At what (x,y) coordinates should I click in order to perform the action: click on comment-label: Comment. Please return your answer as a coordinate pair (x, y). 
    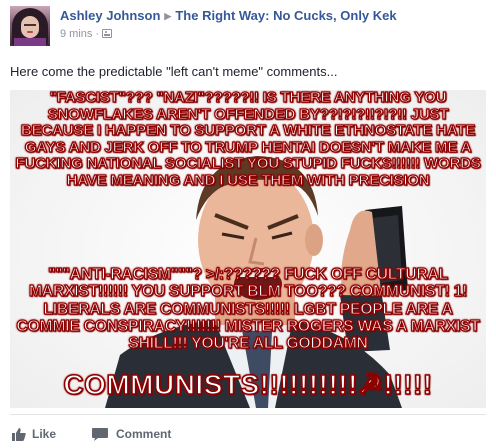
    Looking at the image, I should click on (144, 434).